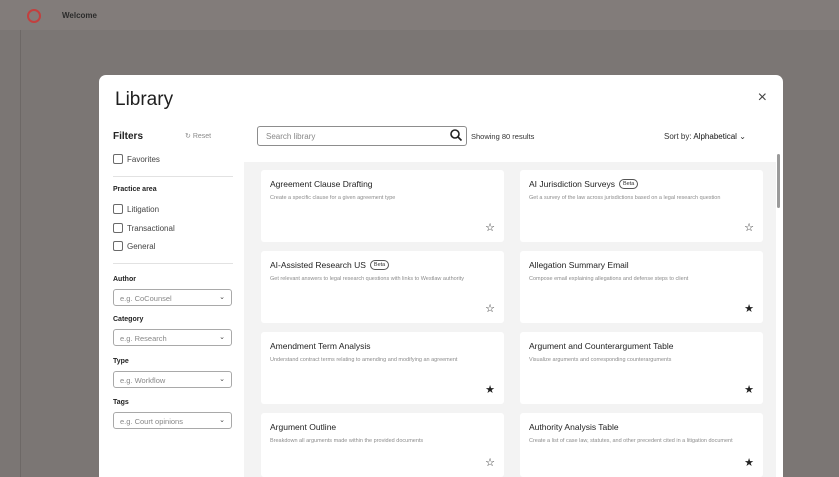 The width and height of the screenshot is (839, 477). I want to click on card-title: AI Jurisdiction Surveys Beta, so click(584, 184).